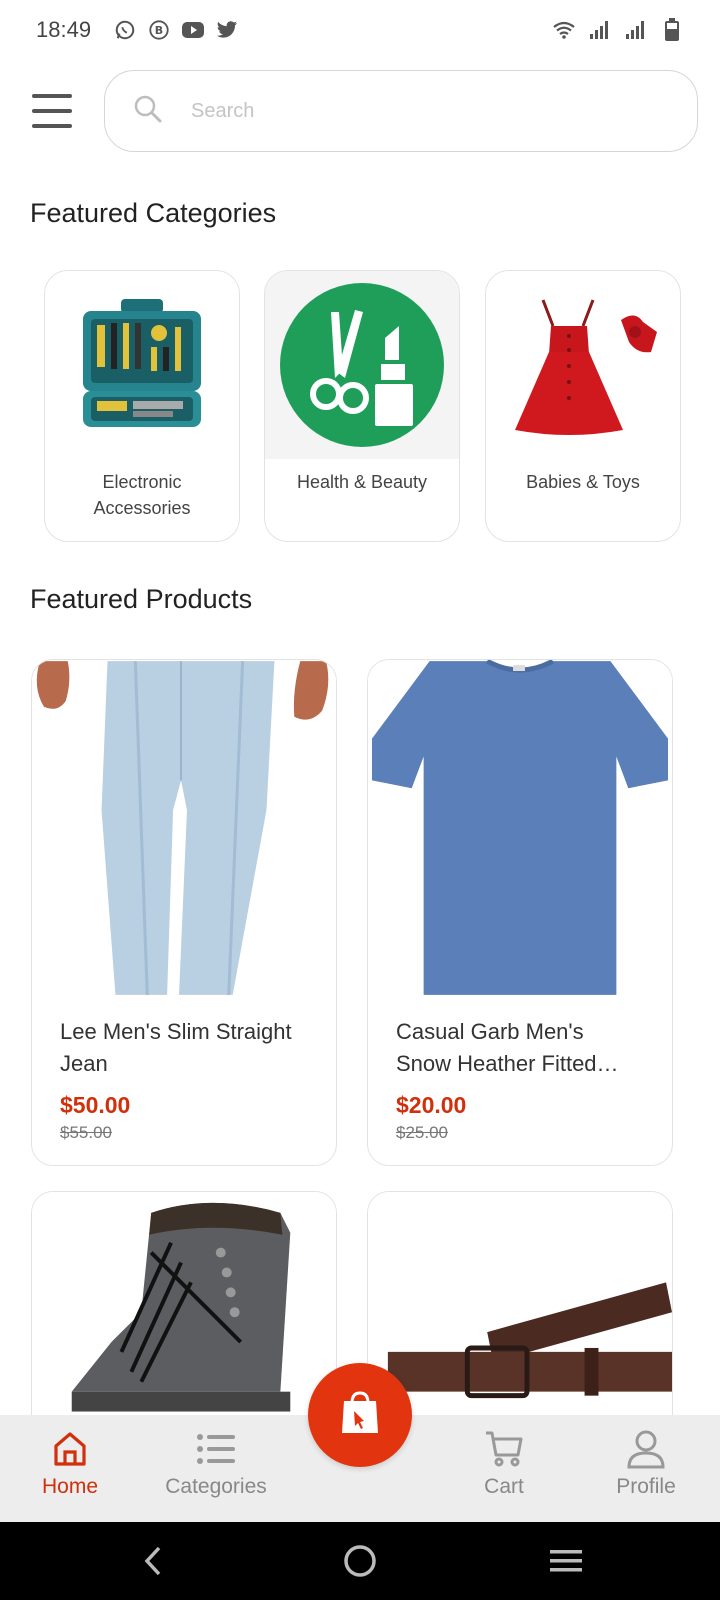 The height and width of the screenshot is (1600, 720). What do you see at coordinates (153, 213) in the screenshot?
I see `featured-categories-title: Featured Categories` at bounding box center [153, 213].